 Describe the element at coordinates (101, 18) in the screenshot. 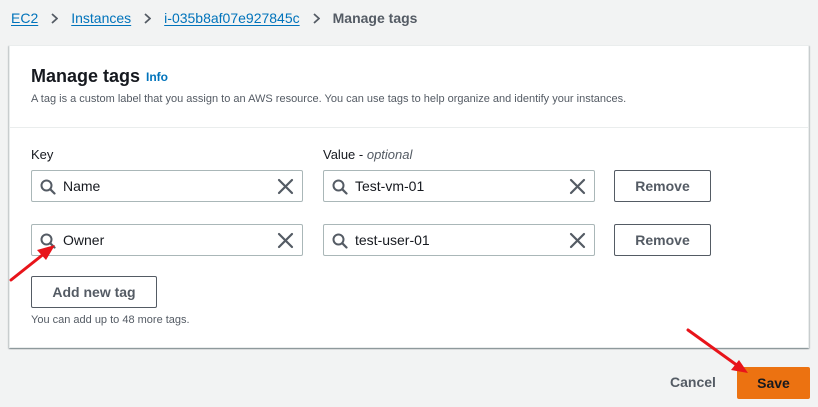

I see `breadcrumb-instances: Instances` at that location.